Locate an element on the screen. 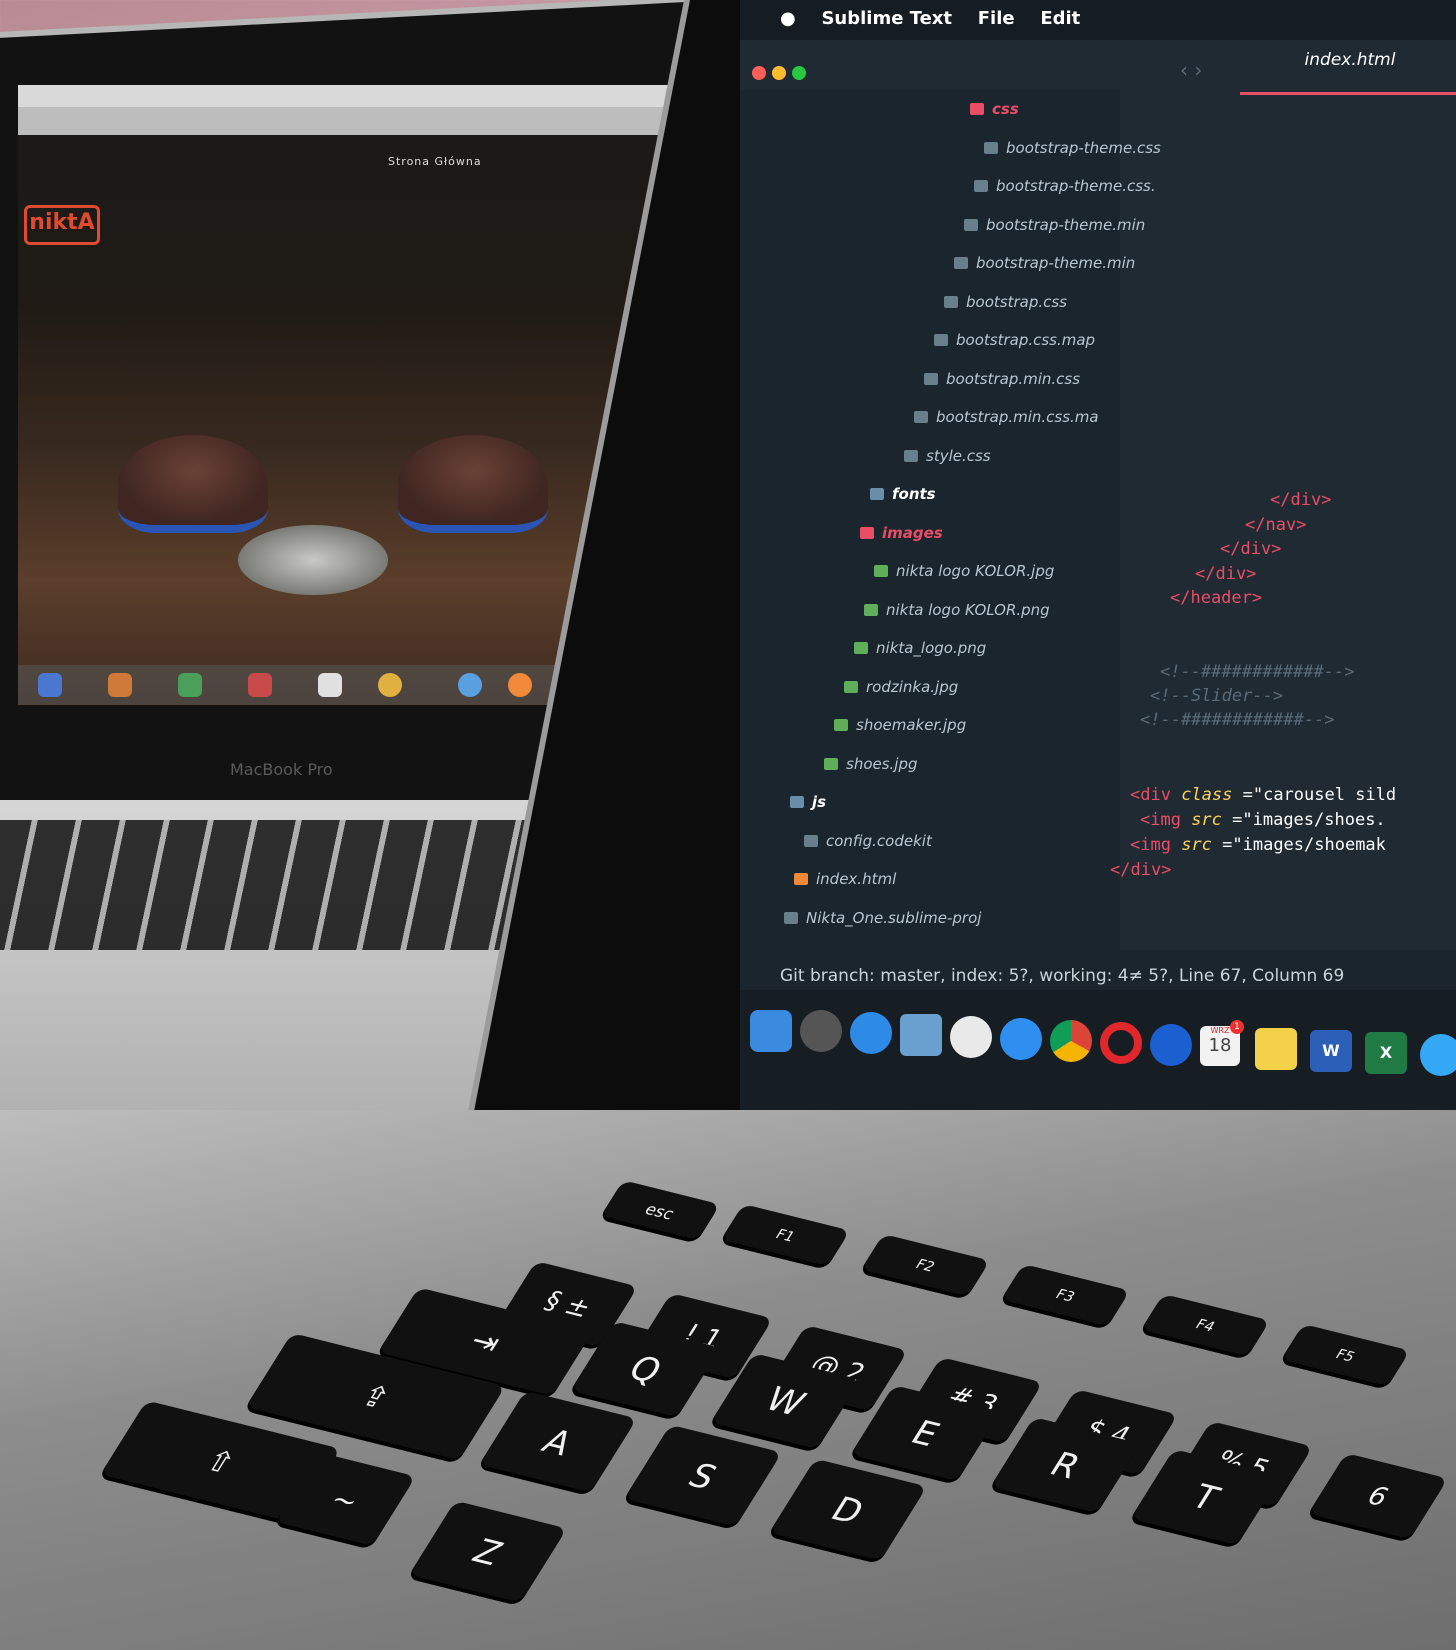 This screenshot has width=1456, height=1650. esc-key: esc is located at coordinates (660, 1211).